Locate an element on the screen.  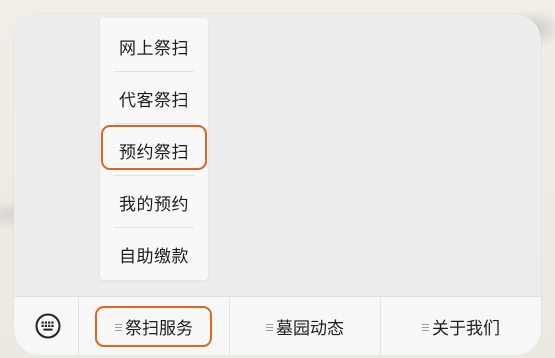
menu-item-label: 预约祭扫 is located at coordinates (154, 152).